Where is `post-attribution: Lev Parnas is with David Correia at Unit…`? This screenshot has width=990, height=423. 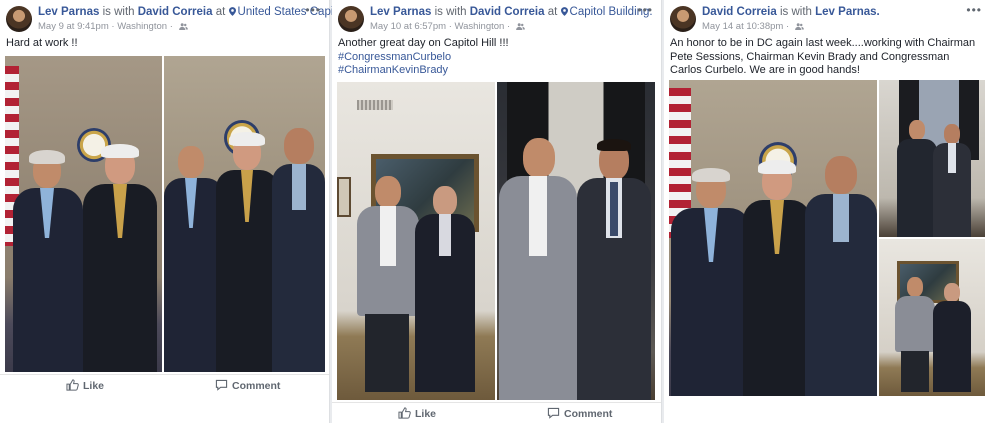 post-attribution: Lev Parnas is with David Correia at Unit… is located at coordinates (193, 12).